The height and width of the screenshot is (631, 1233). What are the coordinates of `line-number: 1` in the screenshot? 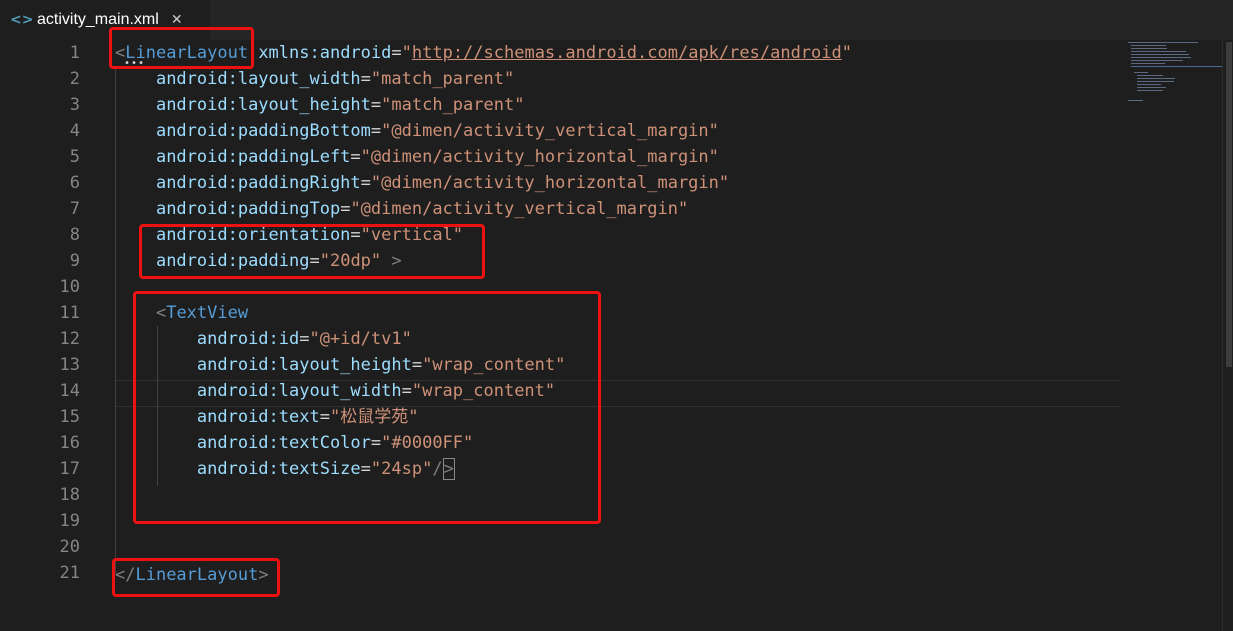 It's located at (74, 53).